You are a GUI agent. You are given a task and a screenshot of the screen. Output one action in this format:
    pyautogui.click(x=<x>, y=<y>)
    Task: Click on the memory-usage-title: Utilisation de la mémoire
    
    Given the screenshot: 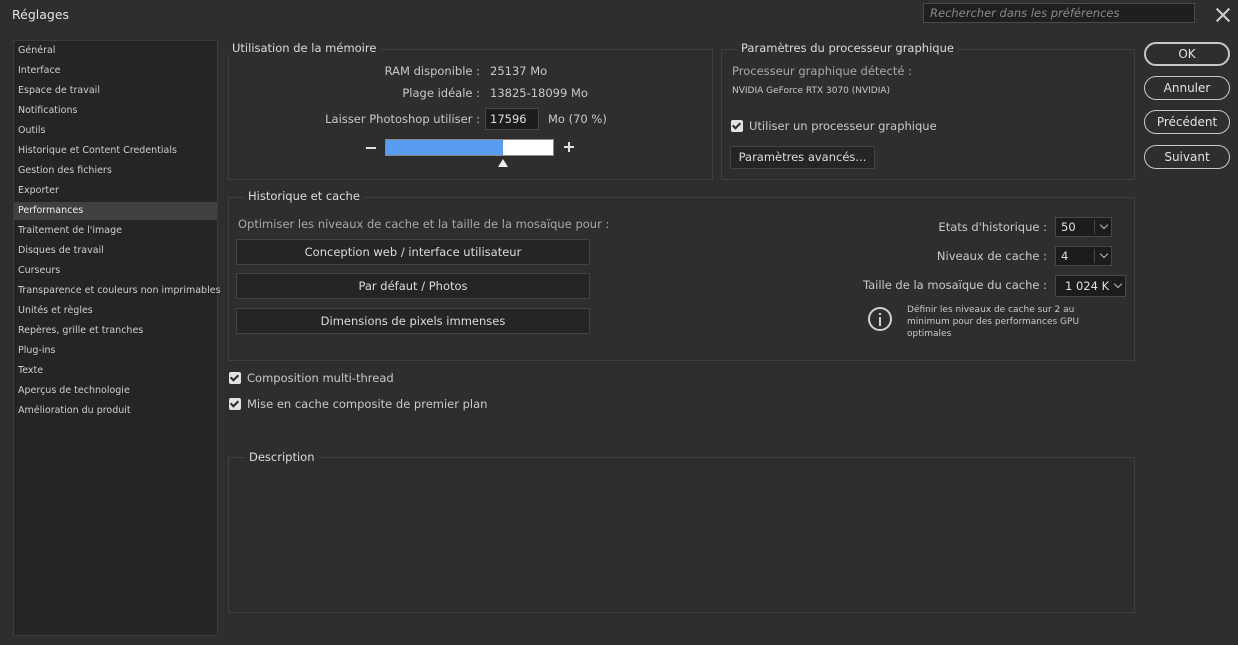 What is the action you would take?
    pyautogui.click(x=304, y=48)
    